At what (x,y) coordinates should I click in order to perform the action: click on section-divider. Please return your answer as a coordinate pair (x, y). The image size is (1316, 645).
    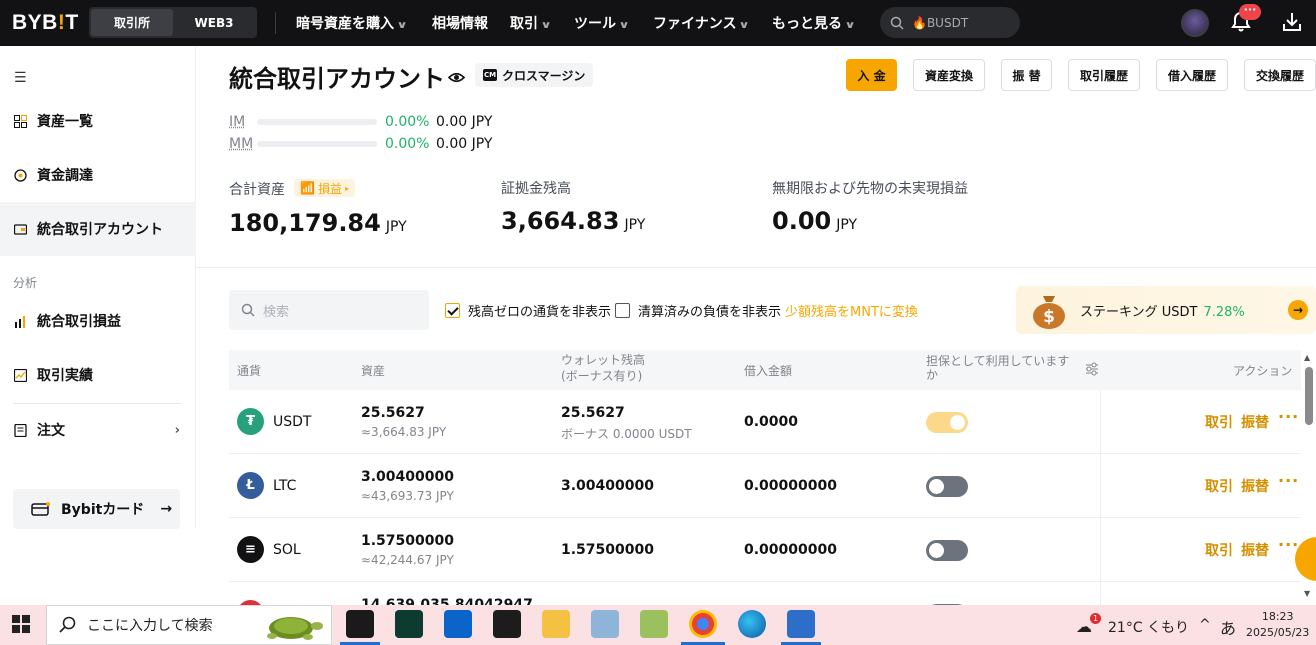
    Looking at the image, I should click on (756, 267).